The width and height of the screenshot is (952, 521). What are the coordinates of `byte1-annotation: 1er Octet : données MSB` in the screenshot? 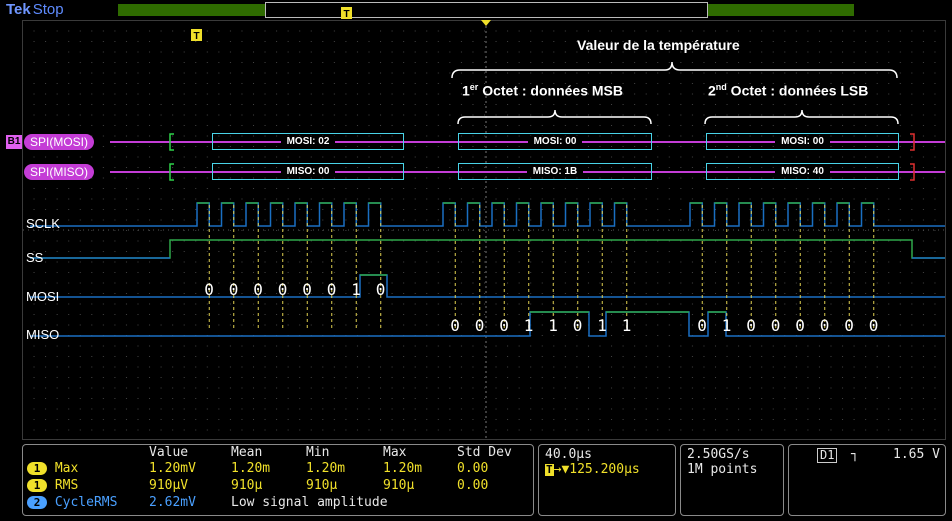 It's located at (542, 90).